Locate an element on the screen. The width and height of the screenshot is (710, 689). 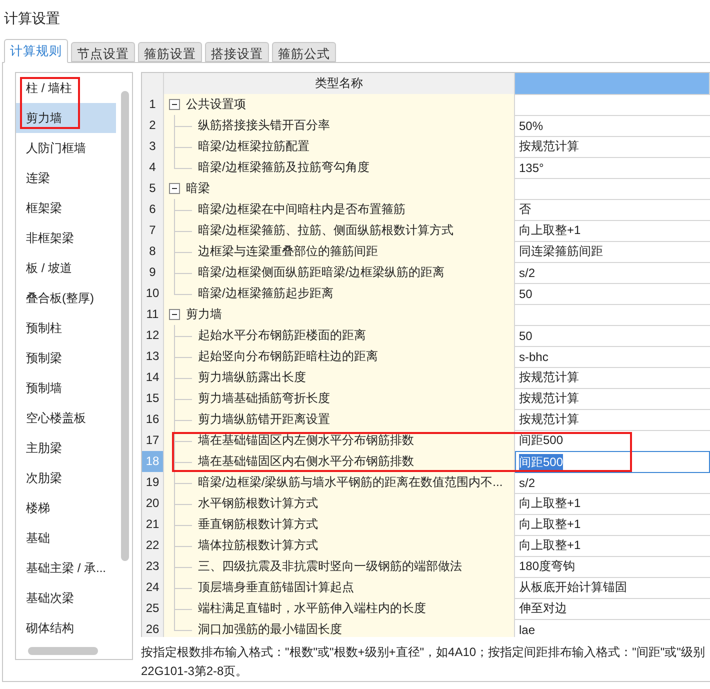
setting-value: 伸至对边 is located at coordinates (612, 609).